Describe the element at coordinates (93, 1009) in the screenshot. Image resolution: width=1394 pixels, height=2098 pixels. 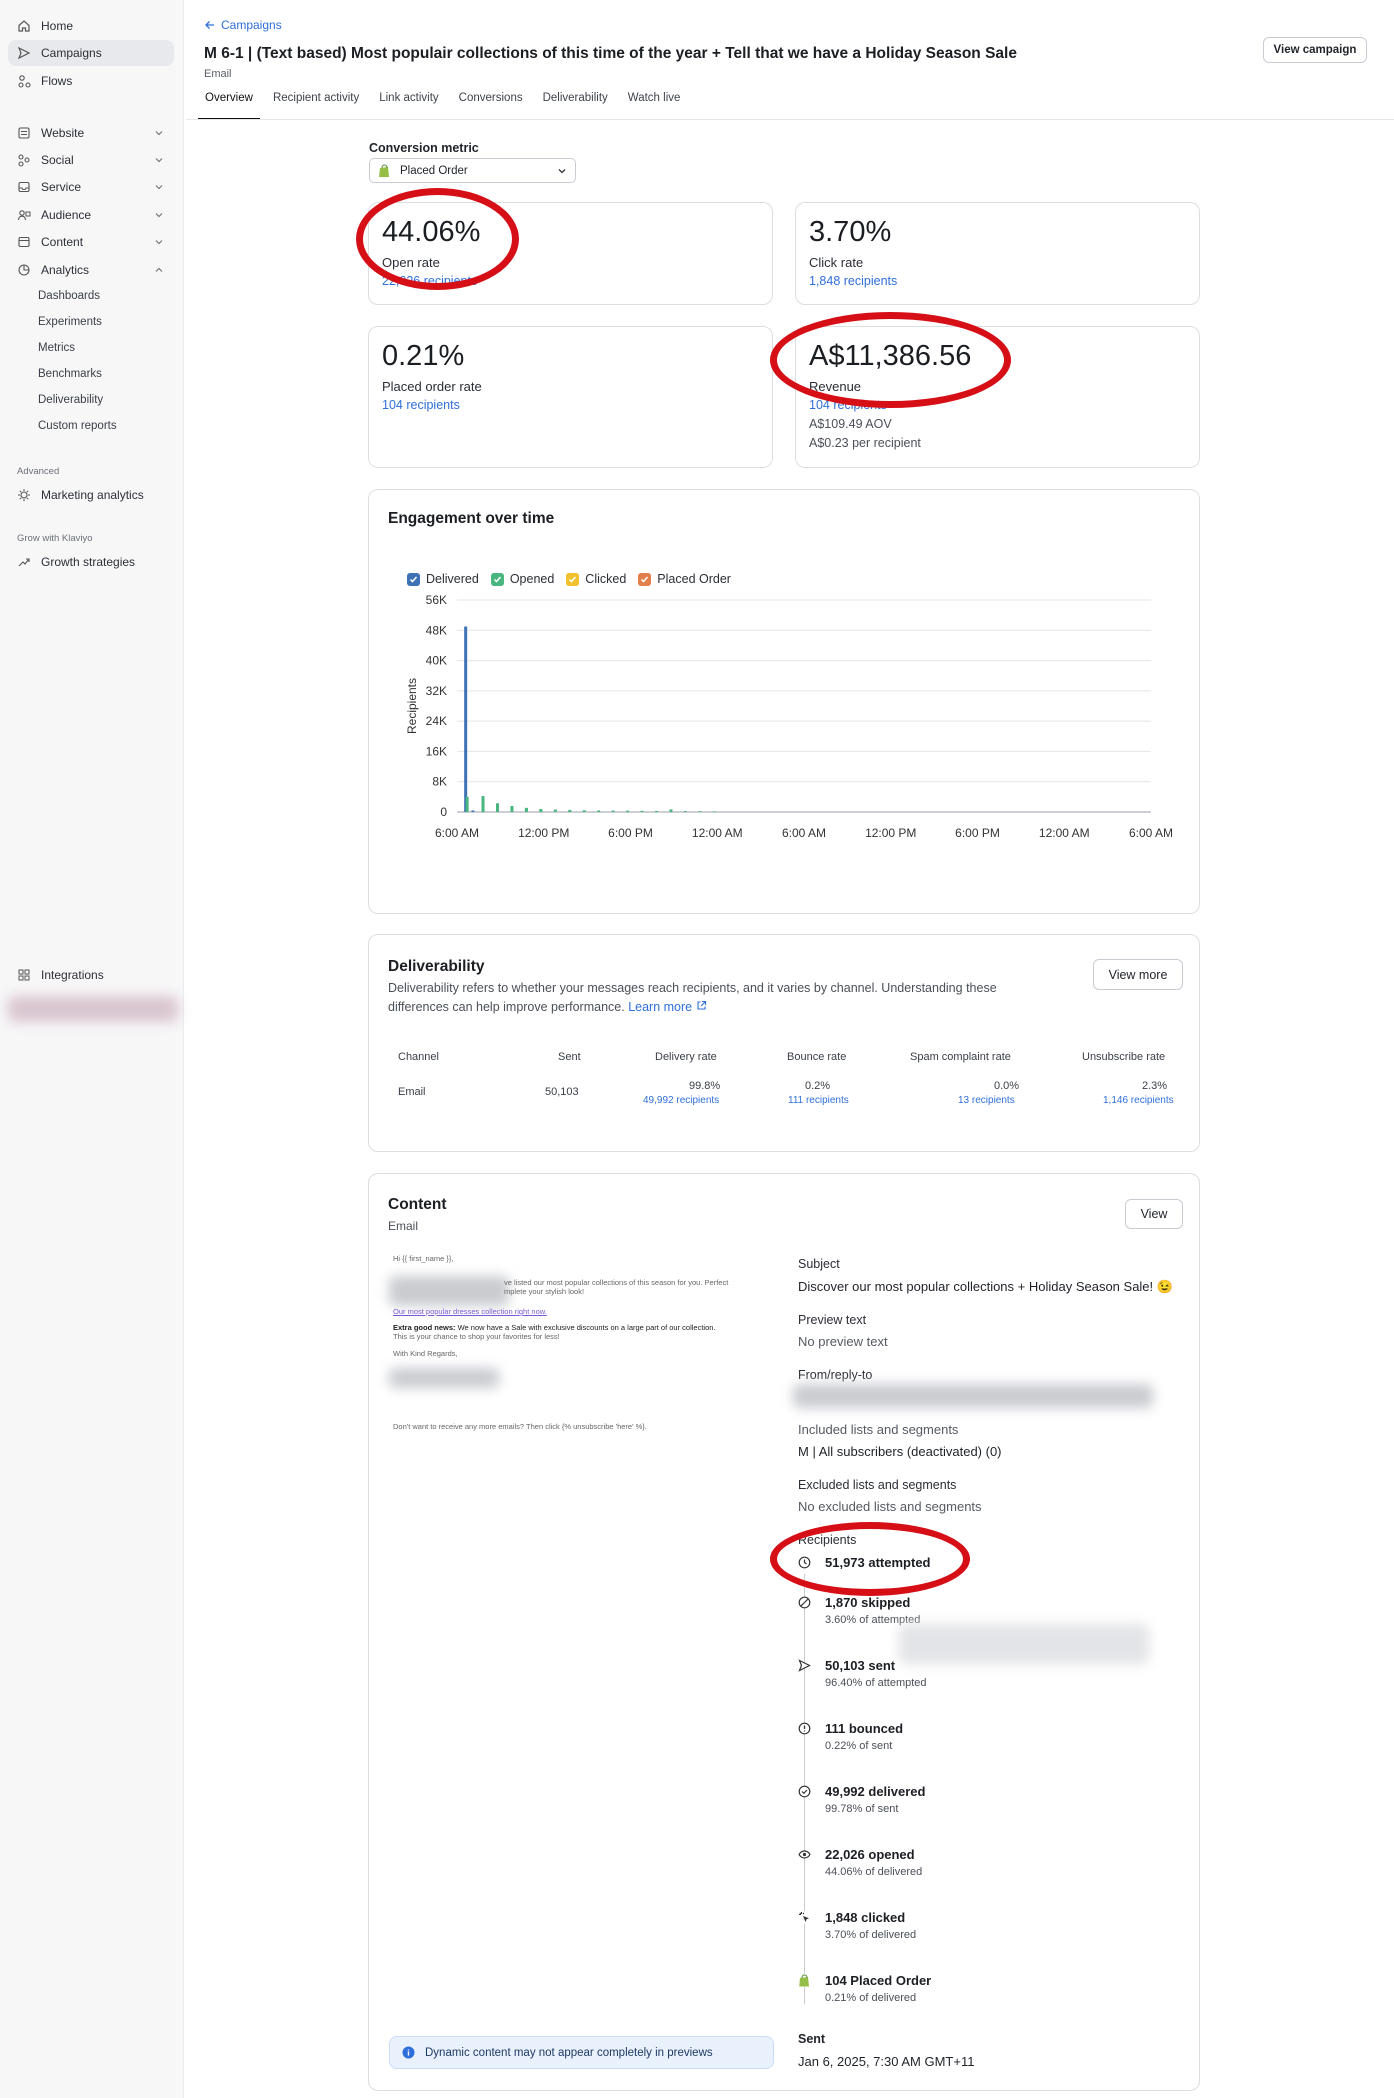
I see `account-switcher` at that location.